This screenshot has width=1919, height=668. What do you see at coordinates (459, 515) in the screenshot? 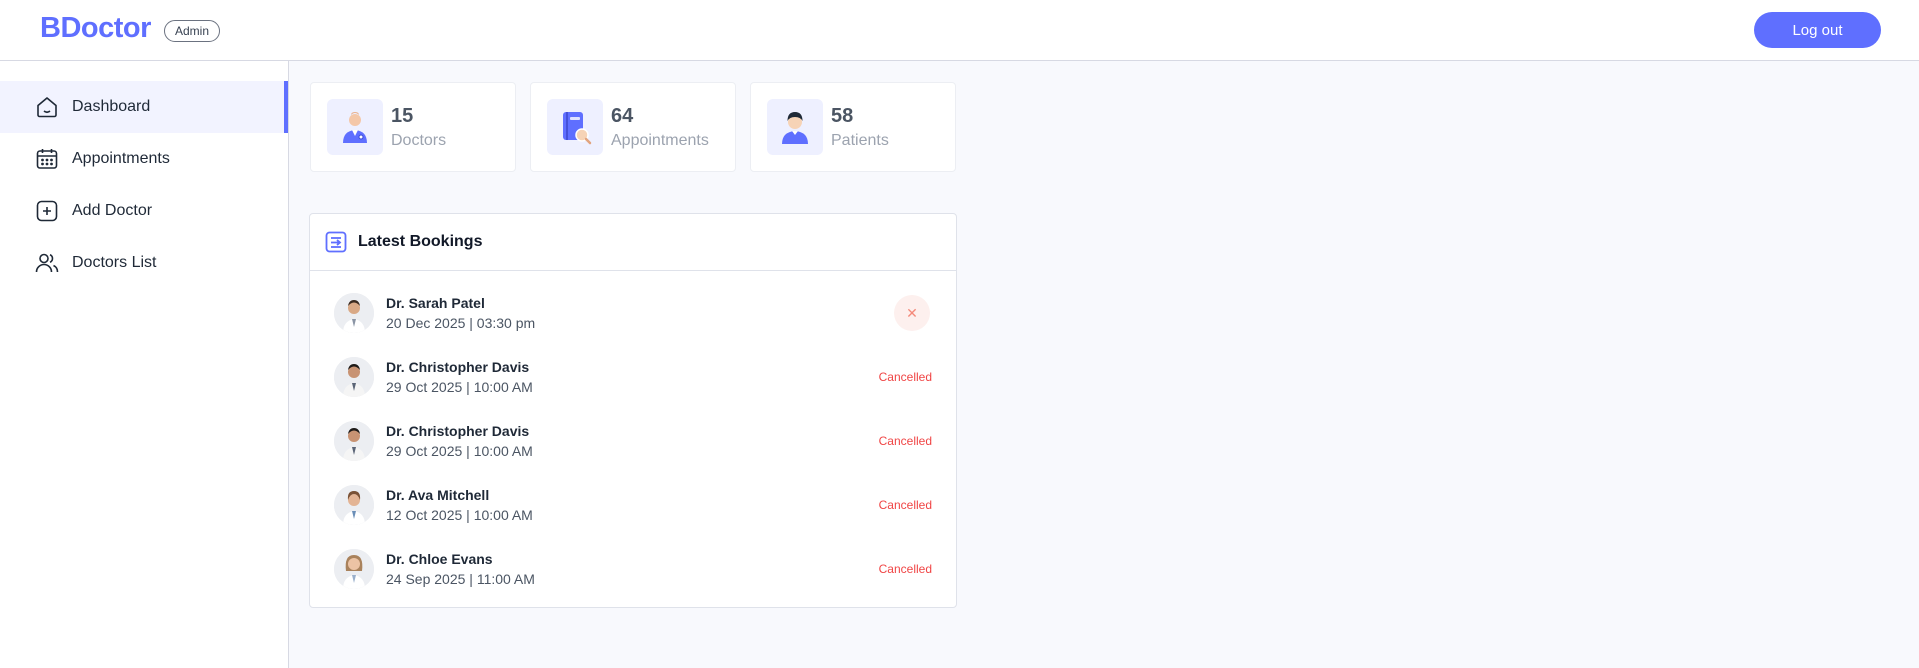
I see `booking-date: 12 Oct 2025 | 10:00 AM` at bounding box center [459, 515].